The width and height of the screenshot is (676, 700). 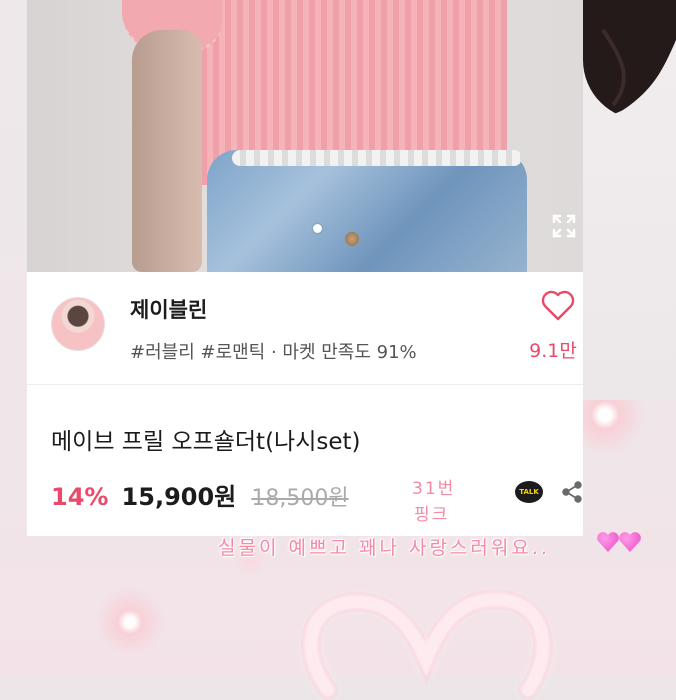 What do you see at coordinates (377, 158) in the screenshot?
I see `denim-frayed-edge` at bounding box center [377, 158].